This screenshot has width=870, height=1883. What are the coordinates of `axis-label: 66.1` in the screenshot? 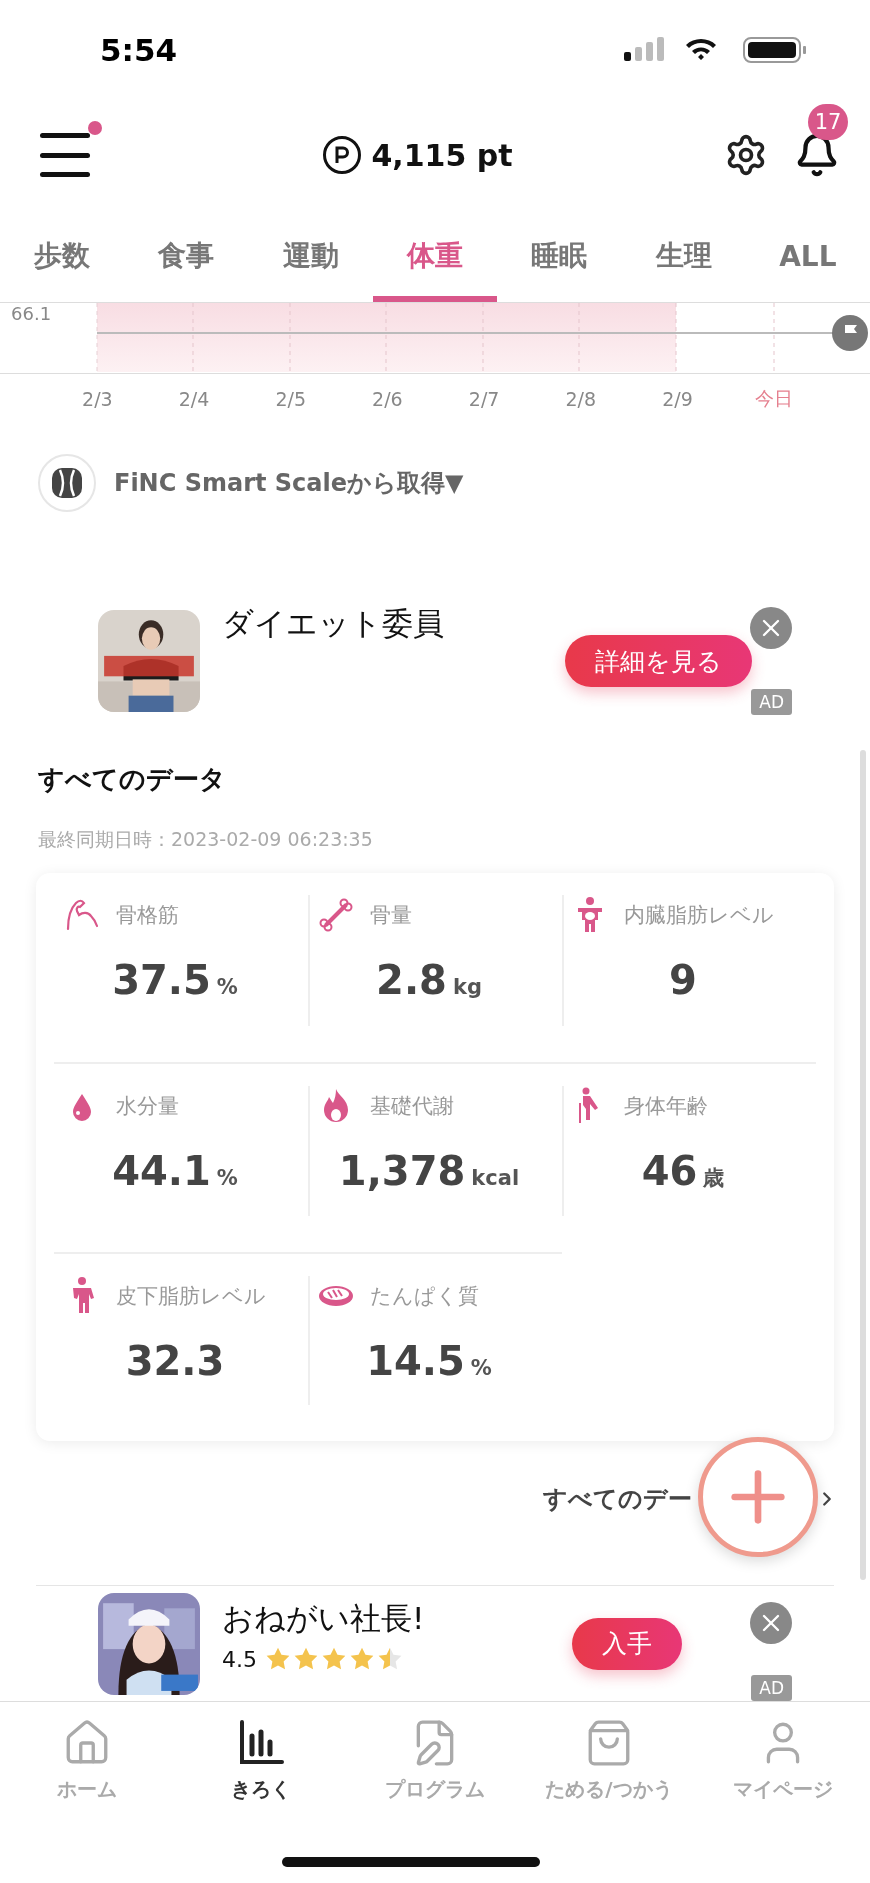 It's located at (31, 313).